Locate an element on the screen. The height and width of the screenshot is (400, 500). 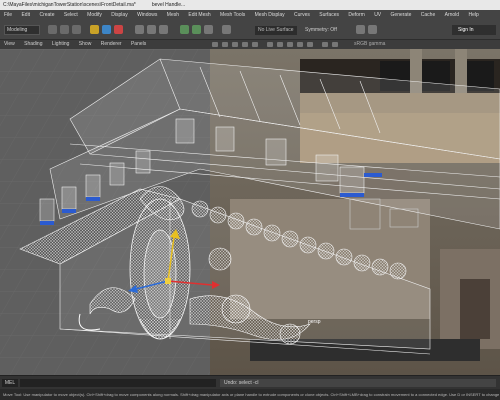
camera-select-icon is located at coordinates (215, 44).